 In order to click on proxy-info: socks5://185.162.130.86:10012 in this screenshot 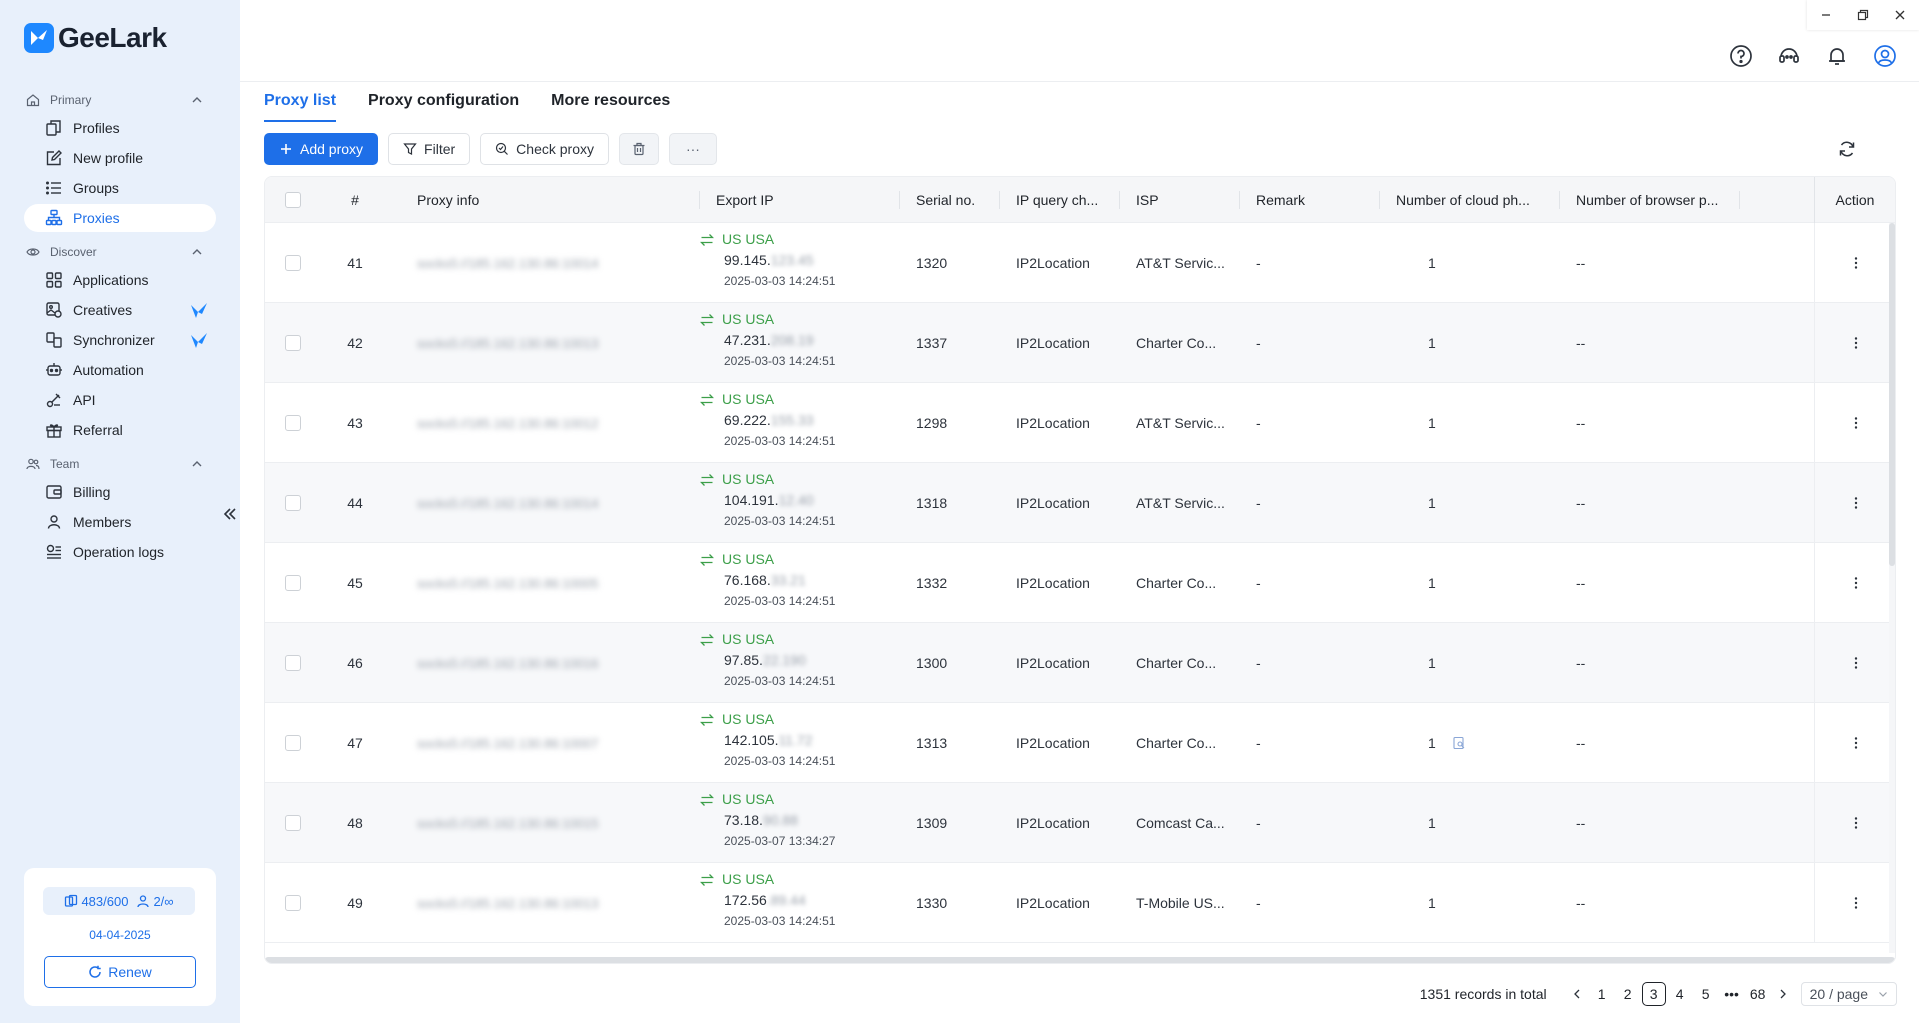, I will do `click(550, 423)`.